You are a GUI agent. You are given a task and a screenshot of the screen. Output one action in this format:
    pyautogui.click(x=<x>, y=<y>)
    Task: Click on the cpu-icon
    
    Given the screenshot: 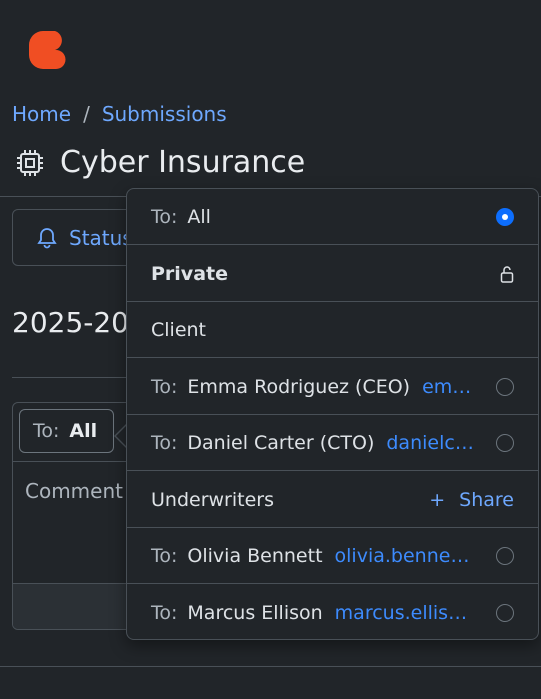 What is the action you would take?
    pyautogui.click(x=30, y=162)
    